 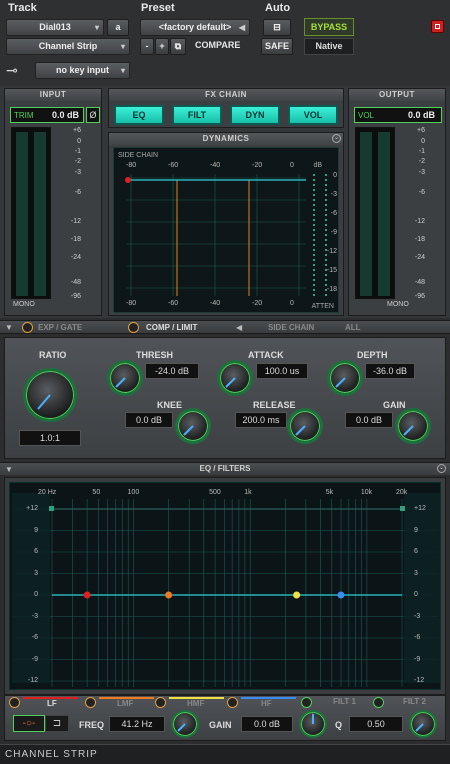 I want to click on output-scale: +6 0 -1 -2 -3 -6 -12 -18 -24 -48 -96, so click(x=413, y=213).